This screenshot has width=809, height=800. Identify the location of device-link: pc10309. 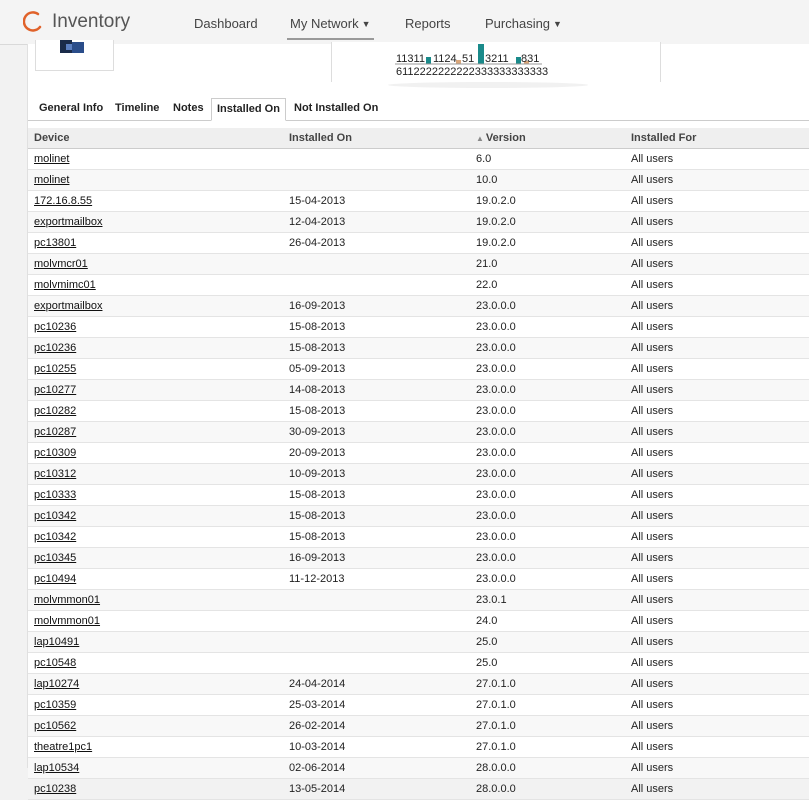
(55, 453).